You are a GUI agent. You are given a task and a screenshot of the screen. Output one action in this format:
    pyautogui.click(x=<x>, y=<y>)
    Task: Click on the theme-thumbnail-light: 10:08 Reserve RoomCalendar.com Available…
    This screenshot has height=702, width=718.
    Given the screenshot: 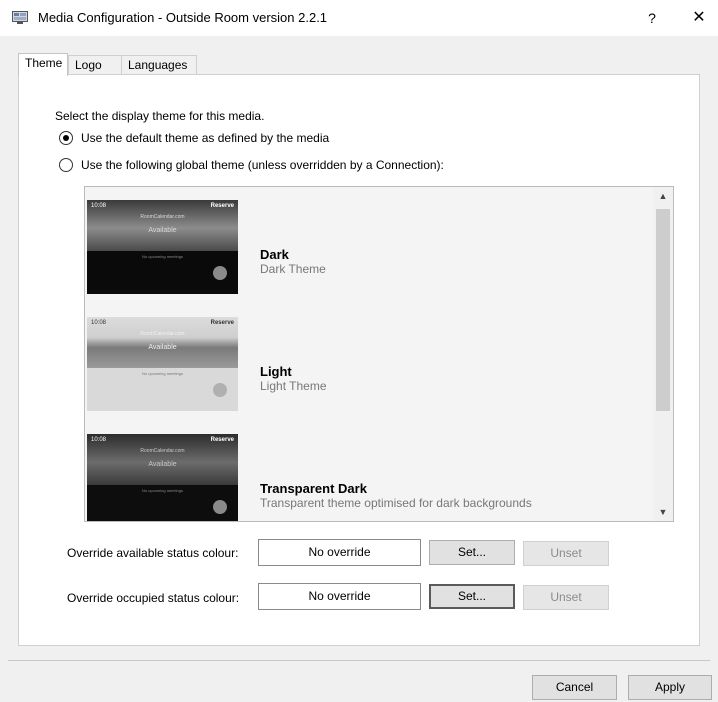 What is the action you would take?
    pyautogui.click(x=162, y=364)
    